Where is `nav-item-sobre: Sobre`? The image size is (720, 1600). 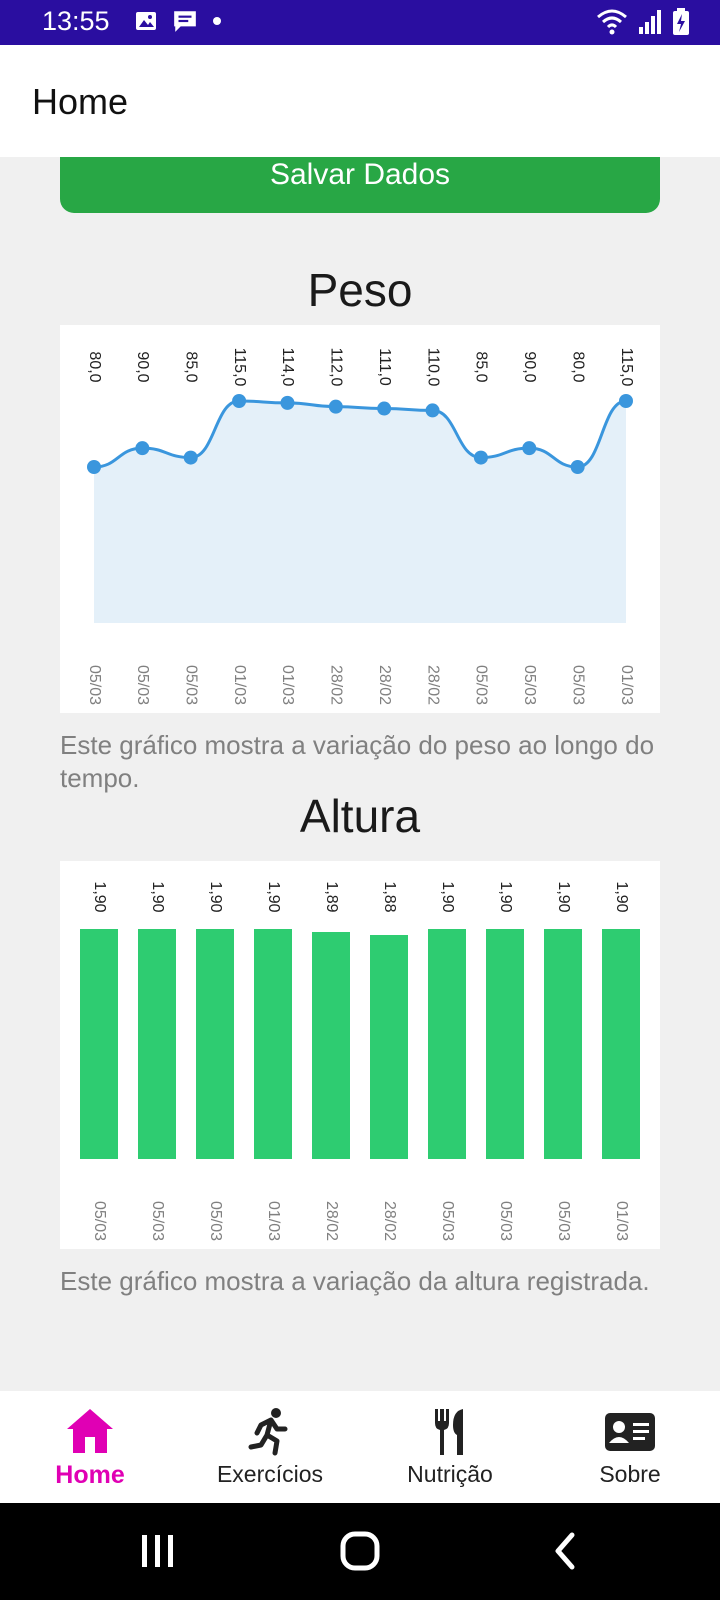
nav-item-sobre: Sobre is located at coordinates (630, 1447).